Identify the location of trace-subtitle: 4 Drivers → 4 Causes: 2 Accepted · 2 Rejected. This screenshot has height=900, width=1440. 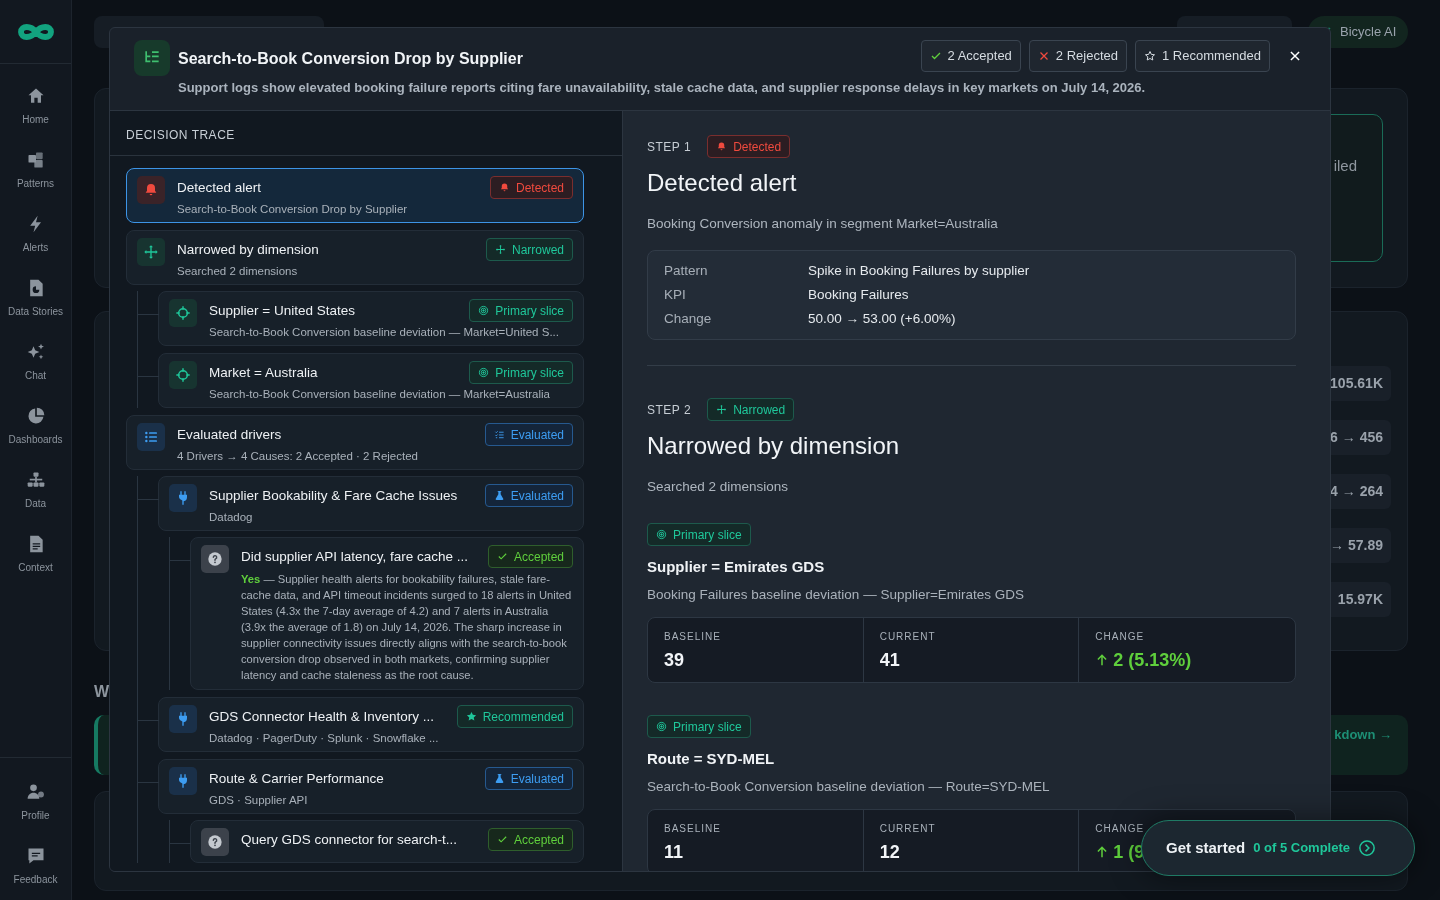
(298, 456).